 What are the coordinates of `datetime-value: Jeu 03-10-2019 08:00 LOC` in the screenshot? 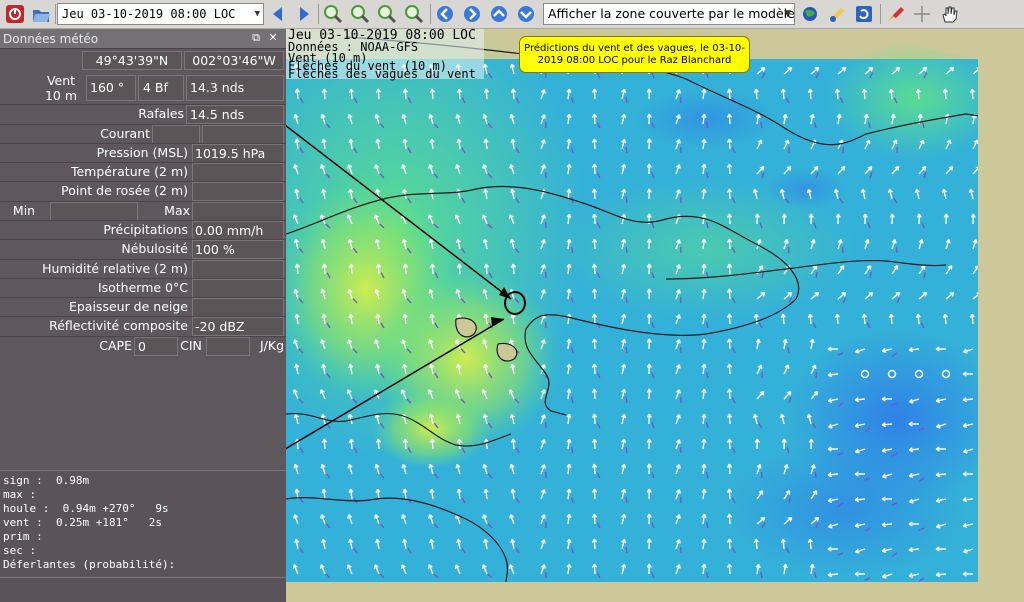 It's located at (149, 14).